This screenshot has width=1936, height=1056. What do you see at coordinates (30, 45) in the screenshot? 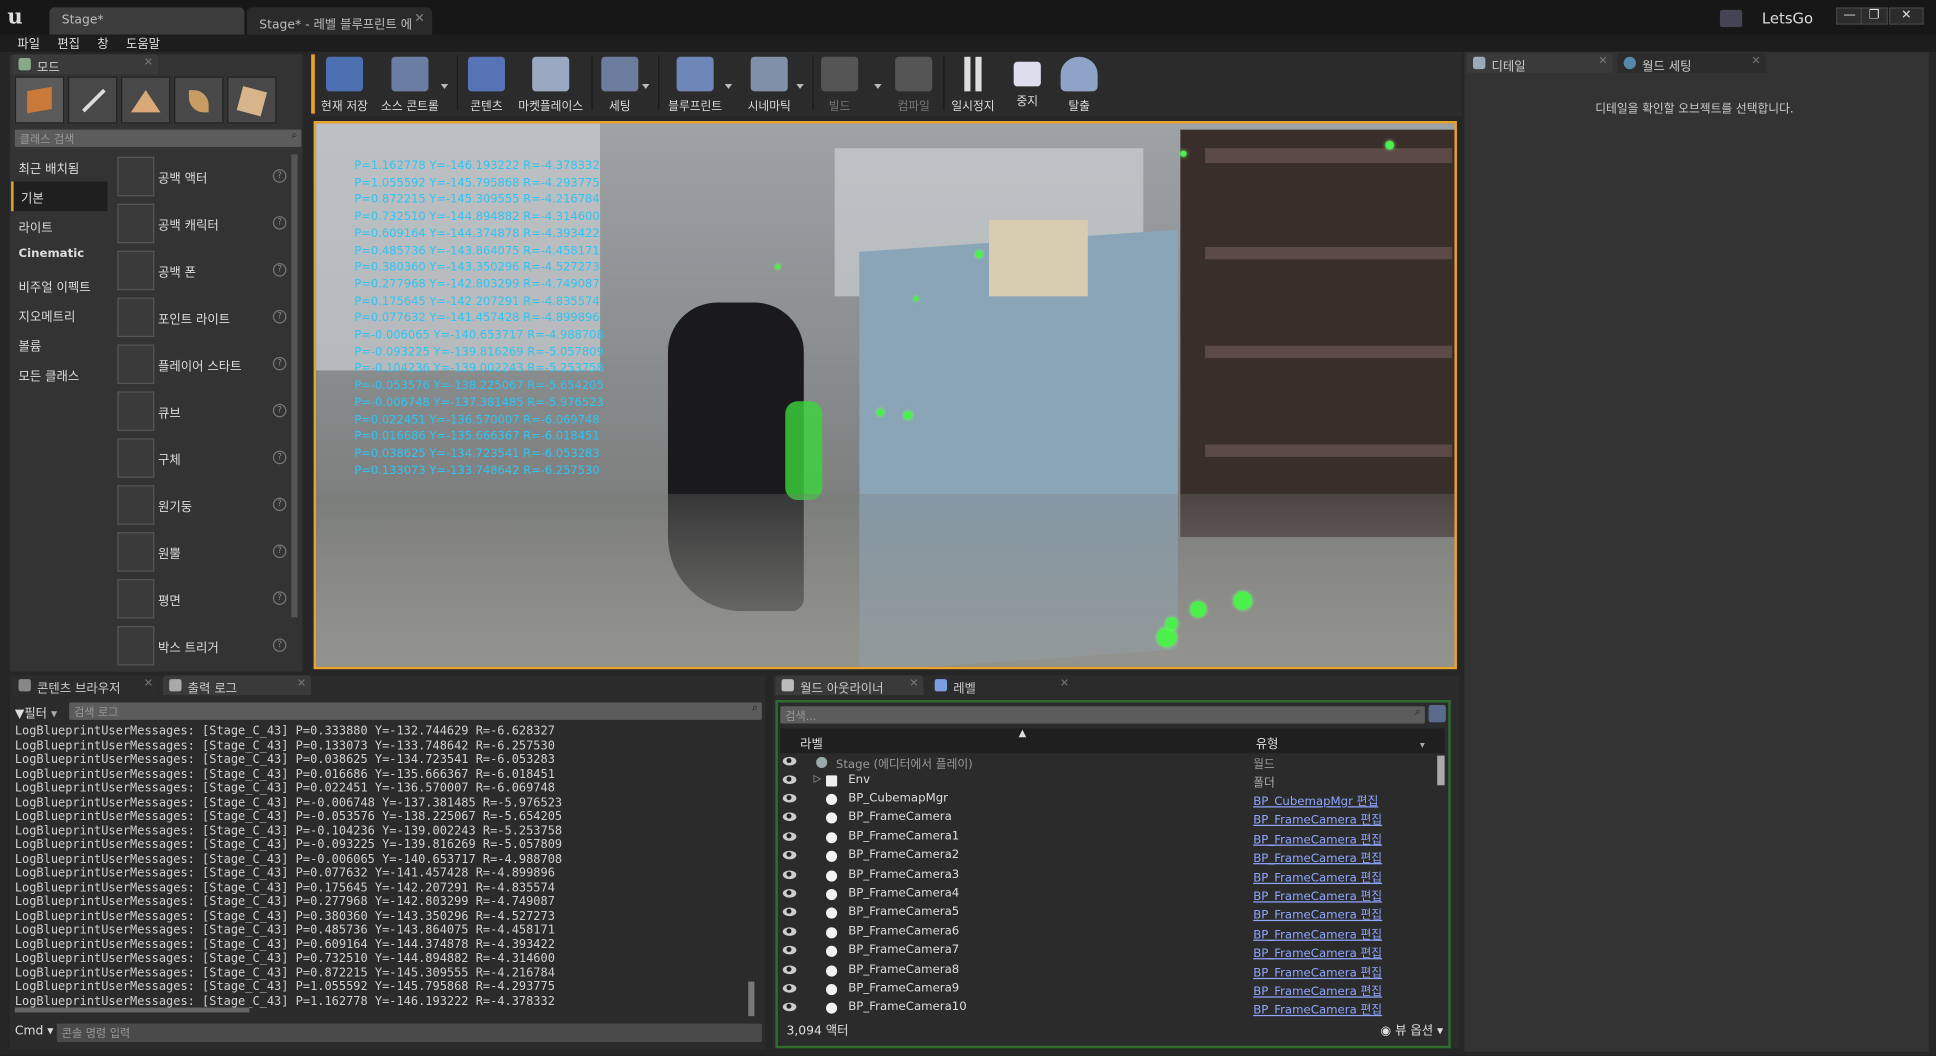
I see `menu-file: 파일` at bounding box center [30, 45].